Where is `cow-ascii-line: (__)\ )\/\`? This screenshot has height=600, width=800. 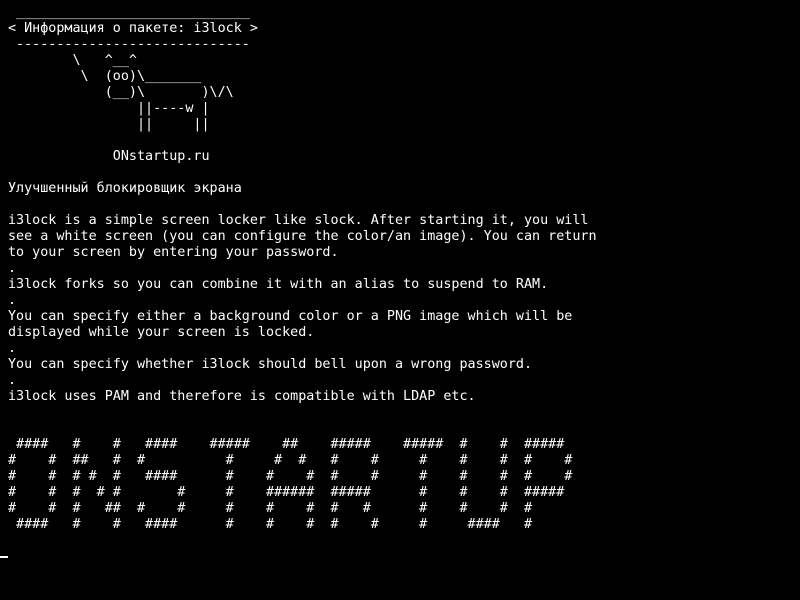 cow-ascii-line: (__)\ )\/\ is located at coordinates (121, 92).